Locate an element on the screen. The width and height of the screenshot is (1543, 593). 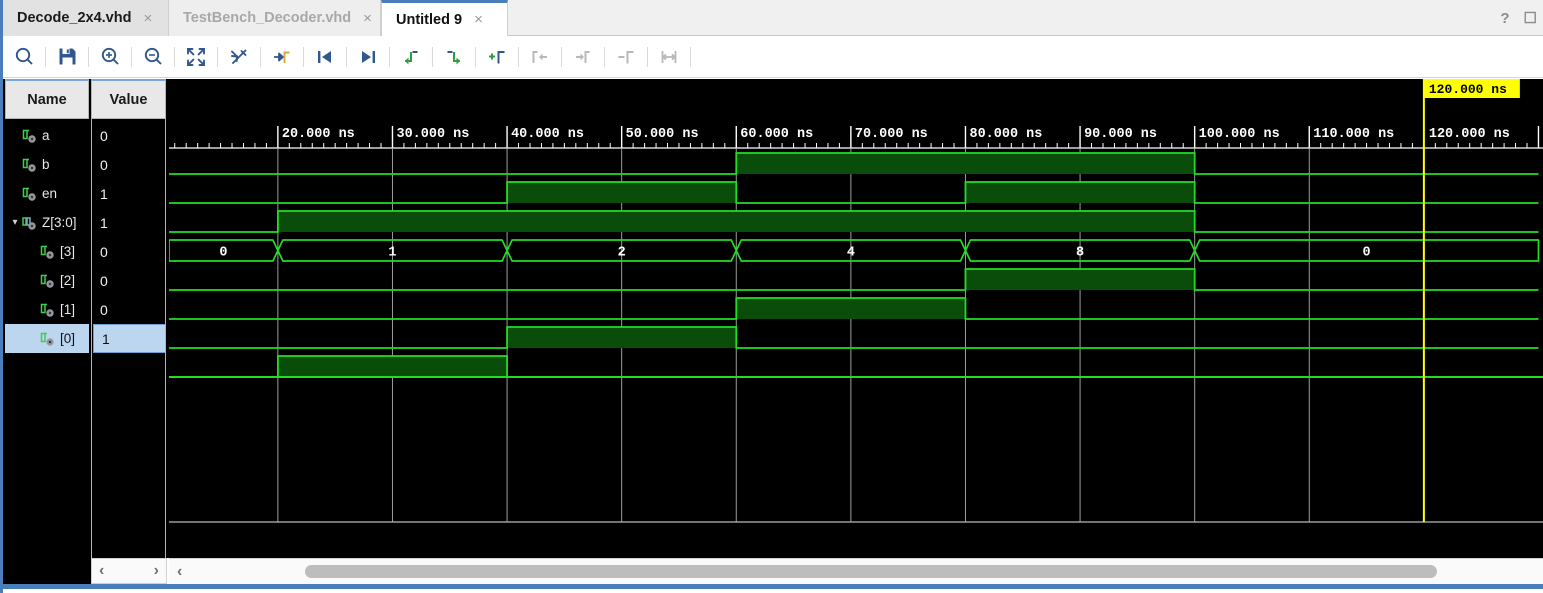
next-marker-icon is located at coordinates (368, 57).